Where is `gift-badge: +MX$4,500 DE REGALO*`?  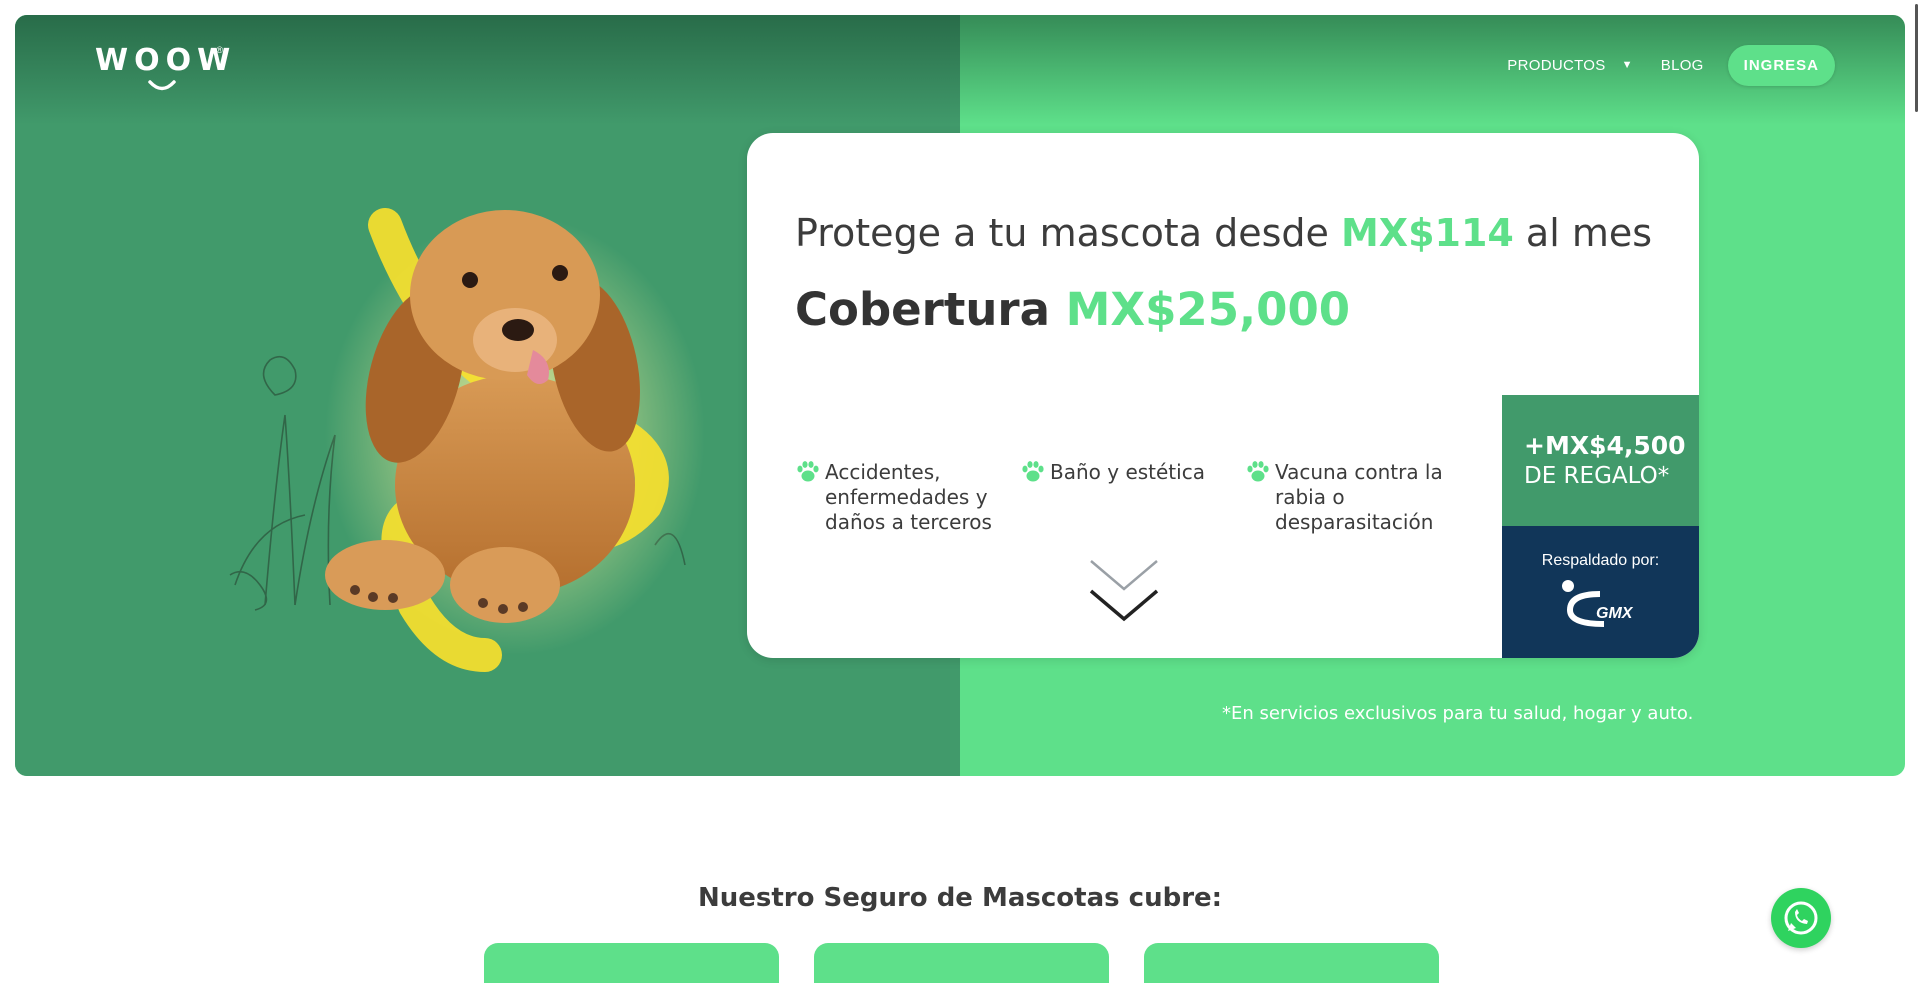
gift-badge: +MX$4,500 DE REGALO* is located at coordinates (1600, 460).